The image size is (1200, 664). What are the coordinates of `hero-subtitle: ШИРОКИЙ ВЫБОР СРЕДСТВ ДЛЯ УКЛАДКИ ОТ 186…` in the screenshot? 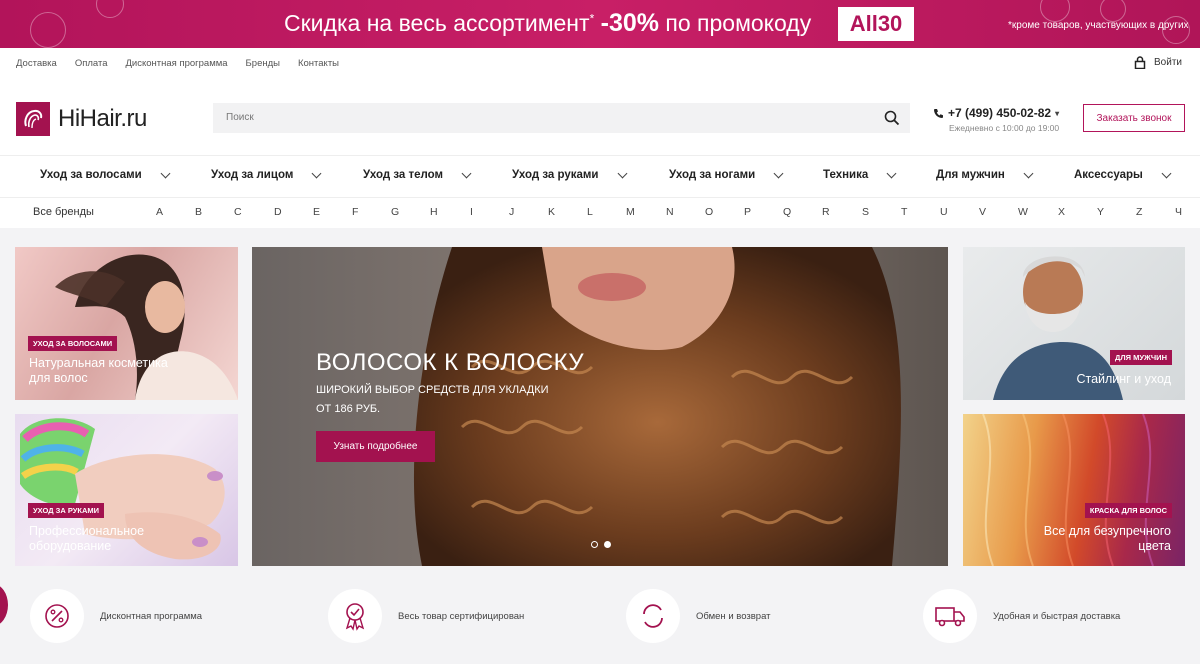 It's located at (432, 399).